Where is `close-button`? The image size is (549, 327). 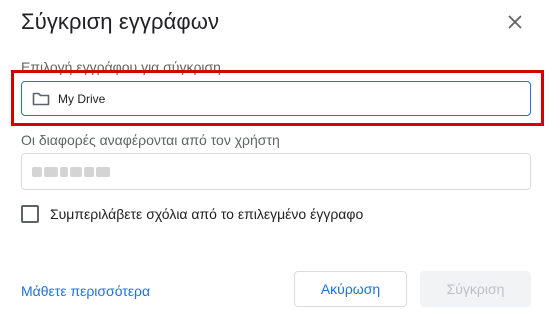 close-button is located at coordinates (515, 22).